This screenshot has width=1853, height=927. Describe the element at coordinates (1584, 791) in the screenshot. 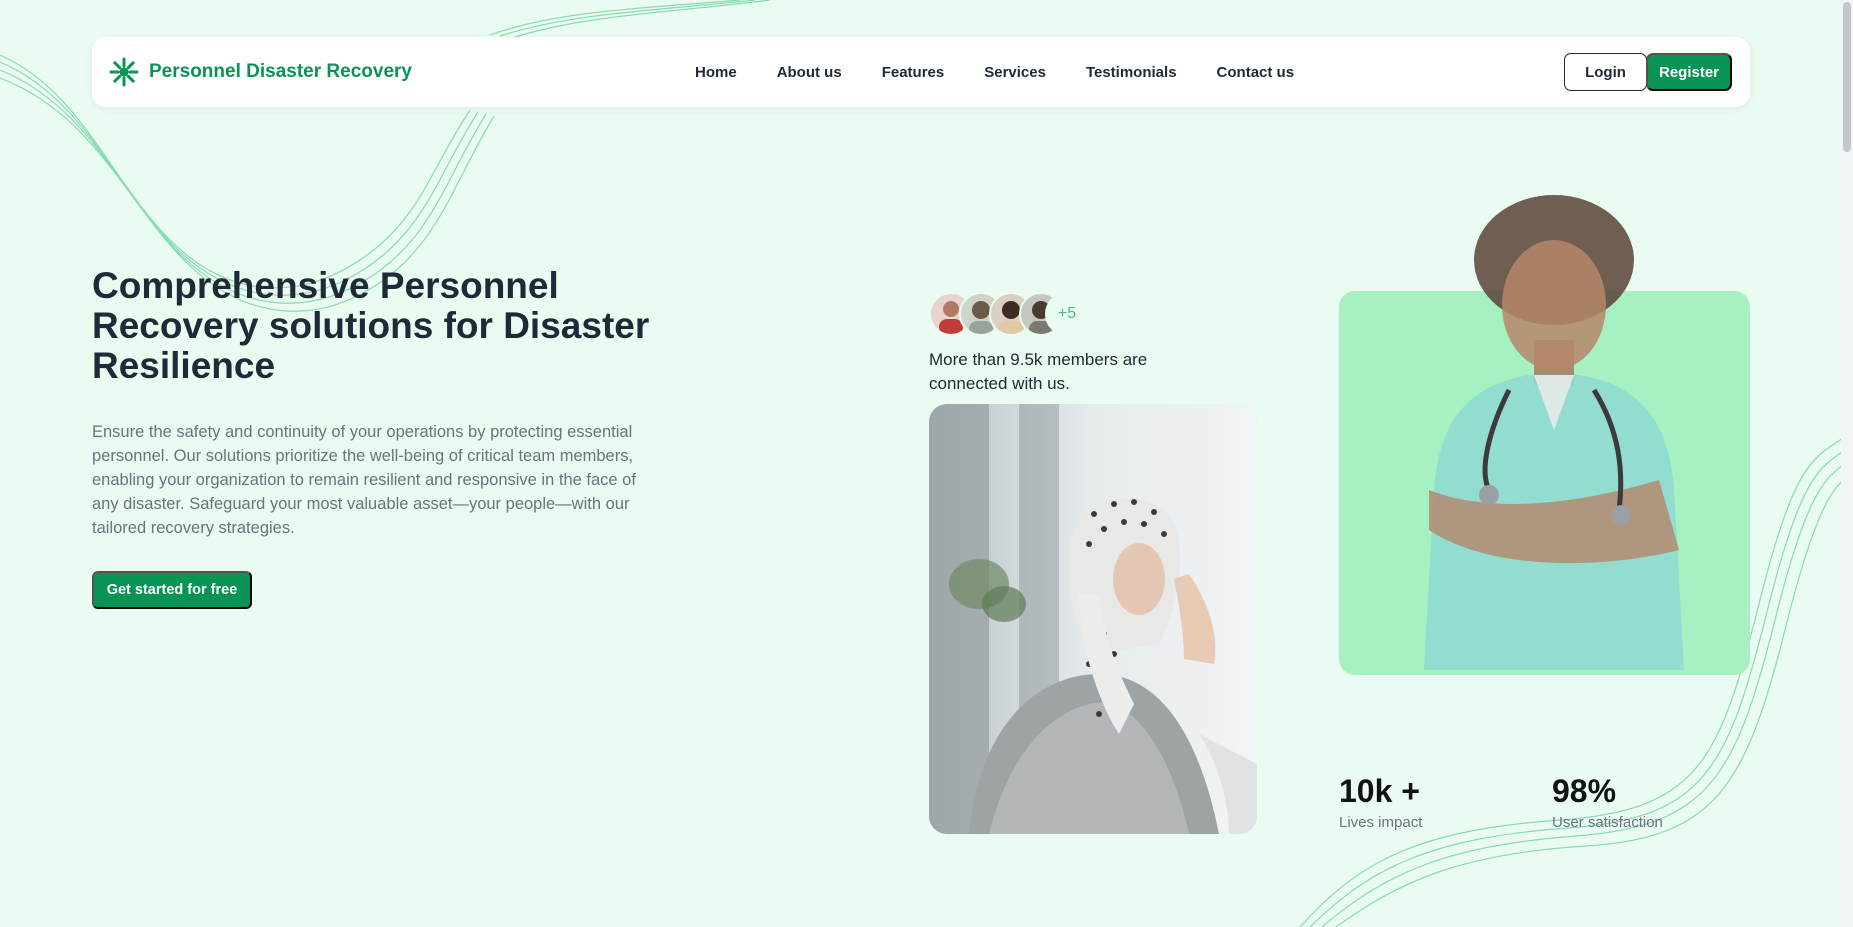

I see `stat-value: 98%` at that location.